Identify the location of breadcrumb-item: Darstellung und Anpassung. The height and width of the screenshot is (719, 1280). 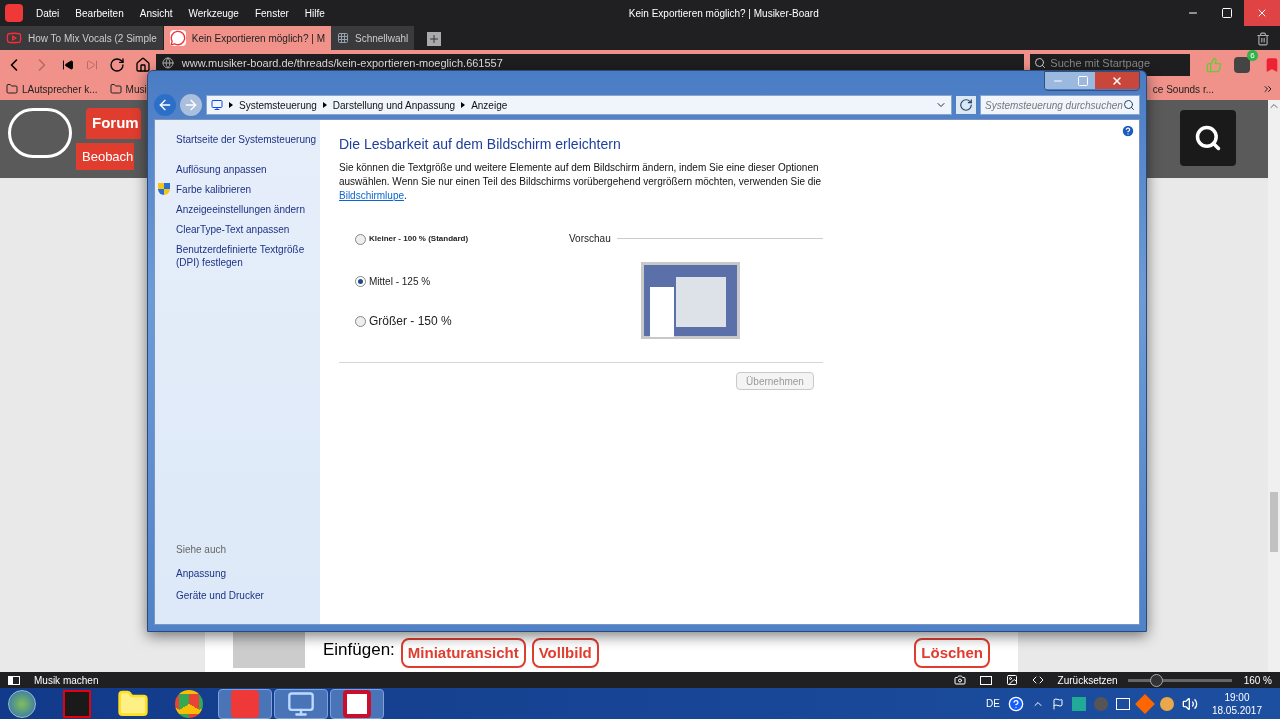
(394, 105).